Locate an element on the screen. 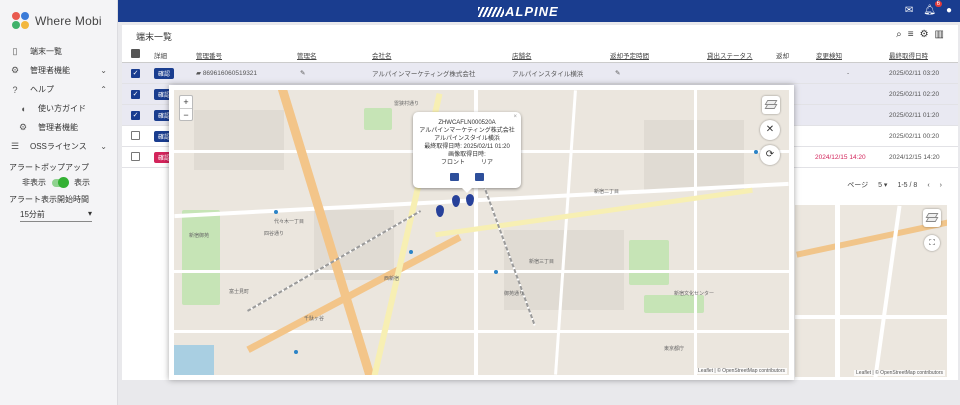  bell-icon: 🔔︎ 6 is located at coordinates (932, 8).